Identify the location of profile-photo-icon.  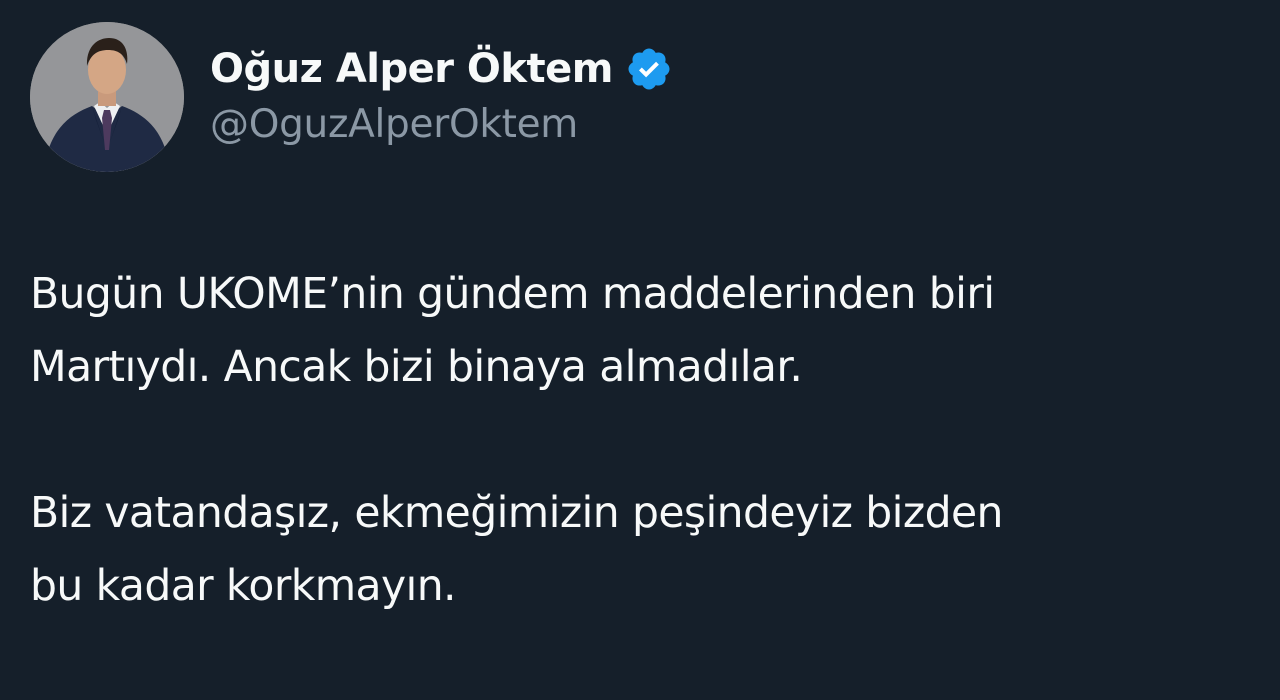
(107, 97).